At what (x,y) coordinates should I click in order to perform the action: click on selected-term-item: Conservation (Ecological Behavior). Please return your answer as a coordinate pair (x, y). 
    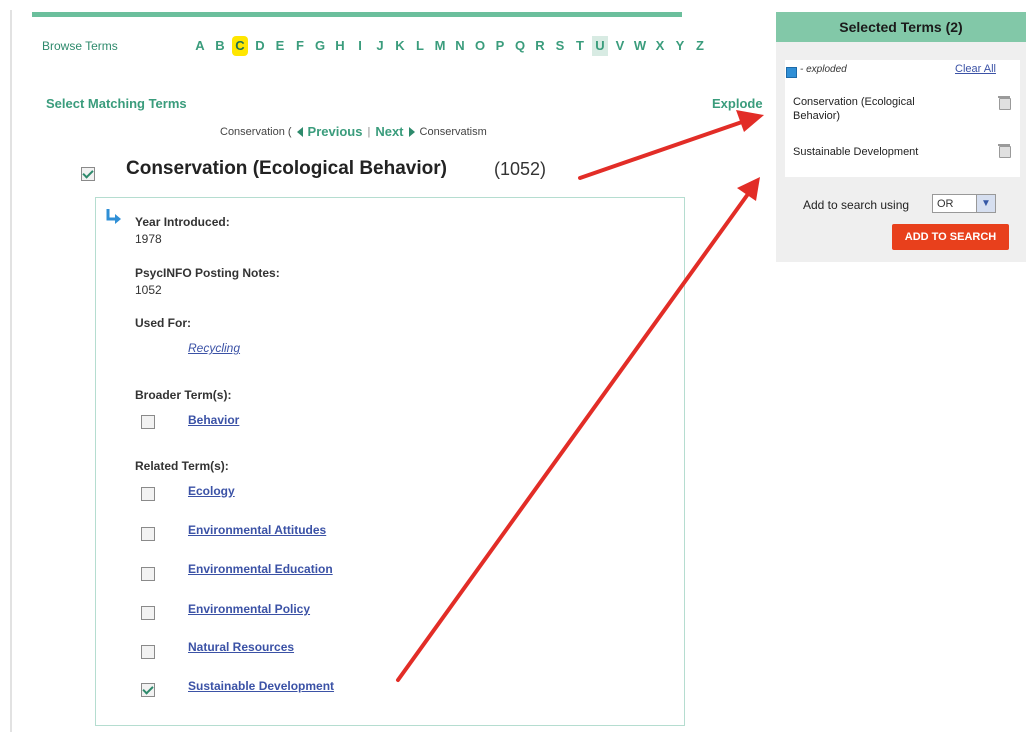
    Looking at the image, I should click on (854, 109).